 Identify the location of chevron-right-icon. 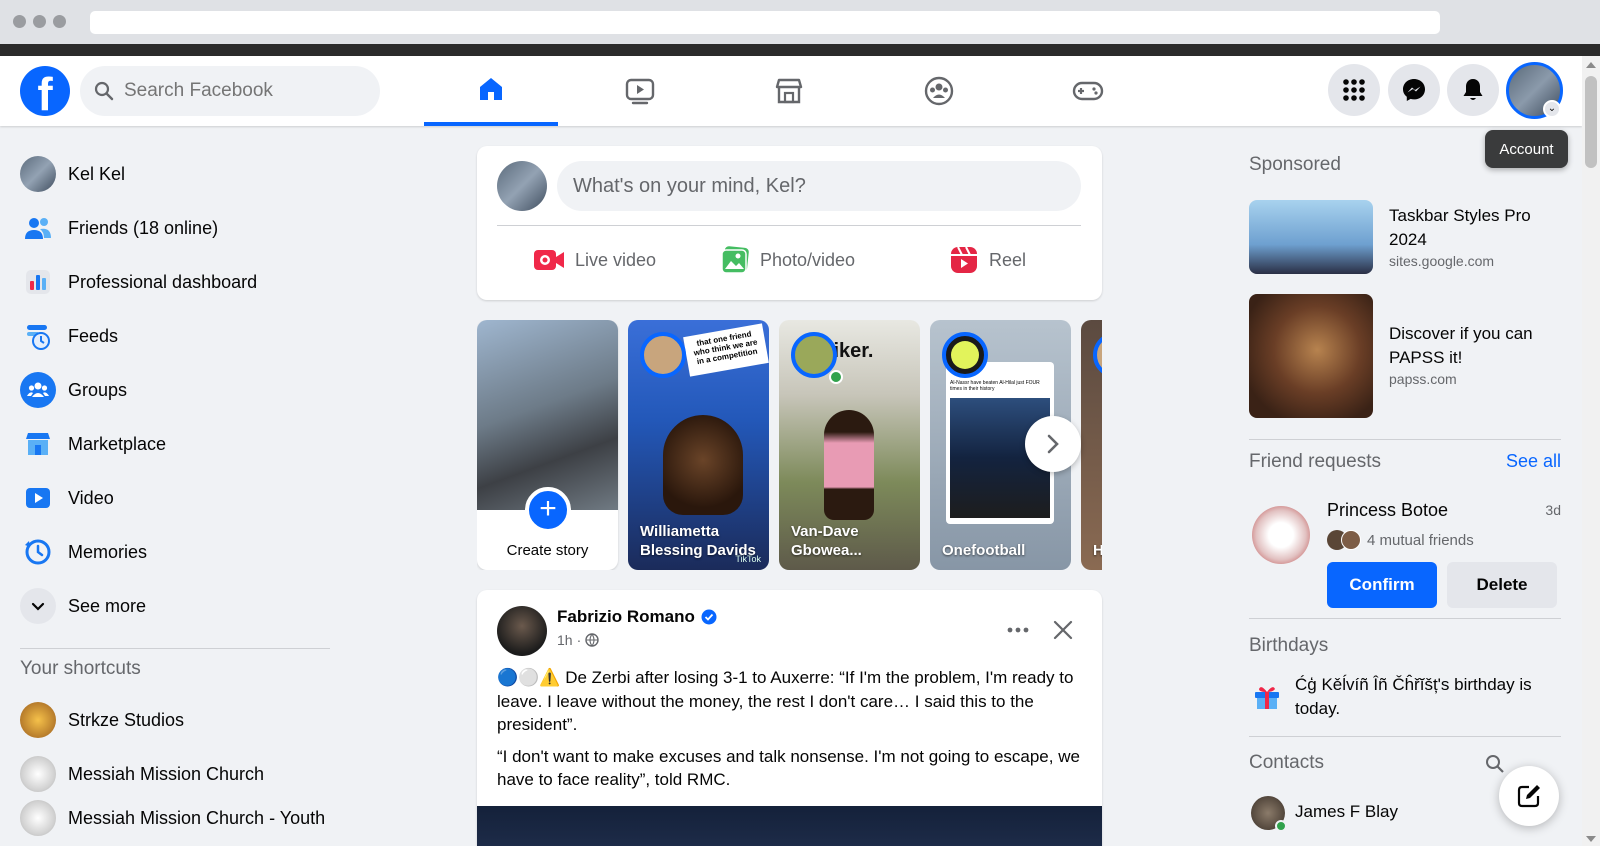
(1053, 444).